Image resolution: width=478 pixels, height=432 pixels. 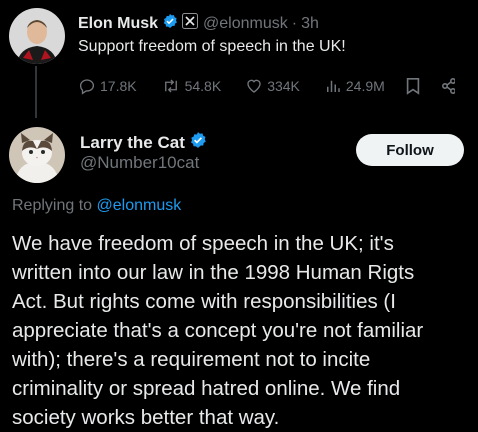 What do you see at coordinates (37, 155) in the screenshot?
I see `larry-avatar` at bounding box center [37, 155].